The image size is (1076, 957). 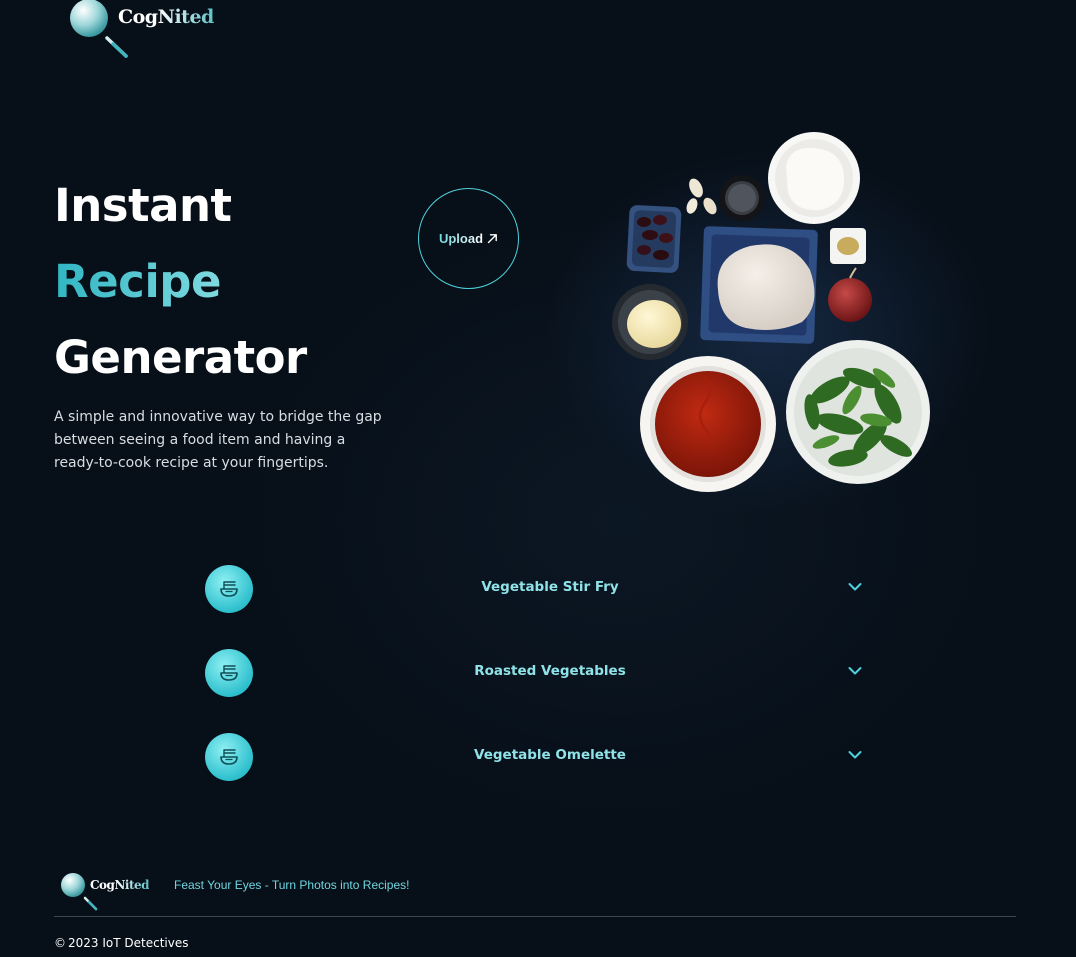 I want to click on arrow-up-right-icon, so click(x=492, y=239).